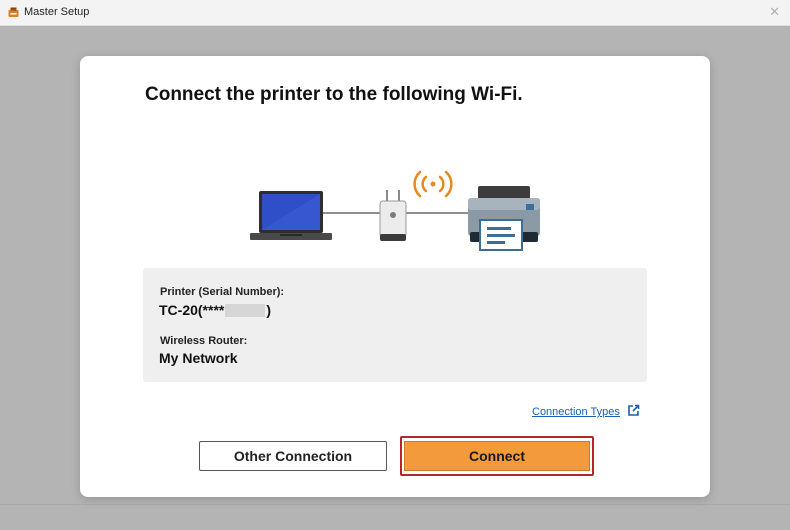  I want to click on laptop-icon, so click(291, 215).